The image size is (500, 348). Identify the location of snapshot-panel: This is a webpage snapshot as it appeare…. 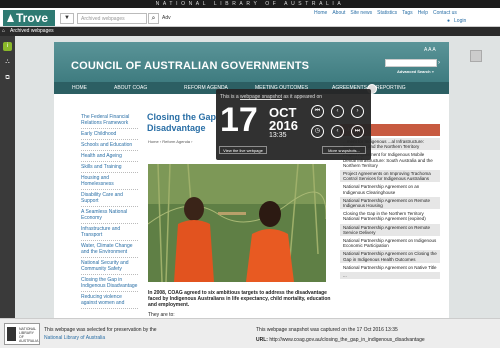
(293, 124).